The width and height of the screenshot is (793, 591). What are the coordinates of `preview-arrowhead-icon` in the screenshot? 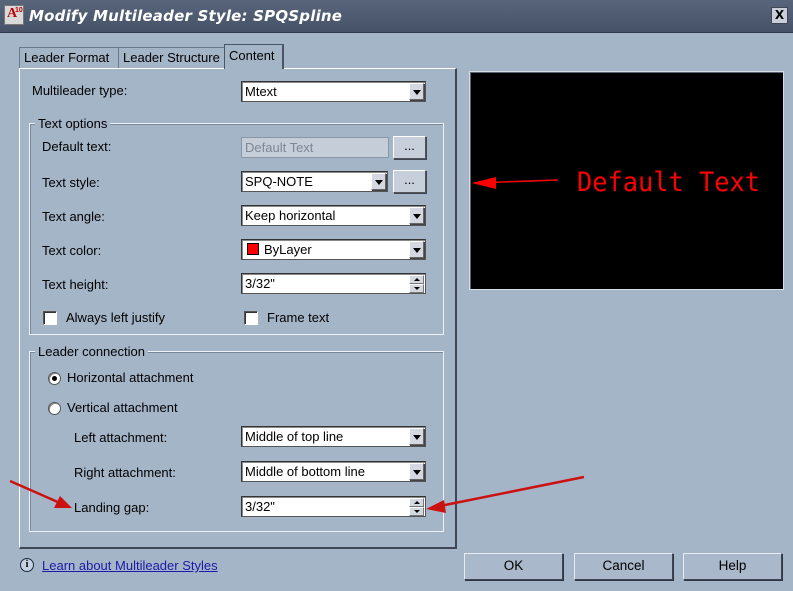 It's located at (484, 183).